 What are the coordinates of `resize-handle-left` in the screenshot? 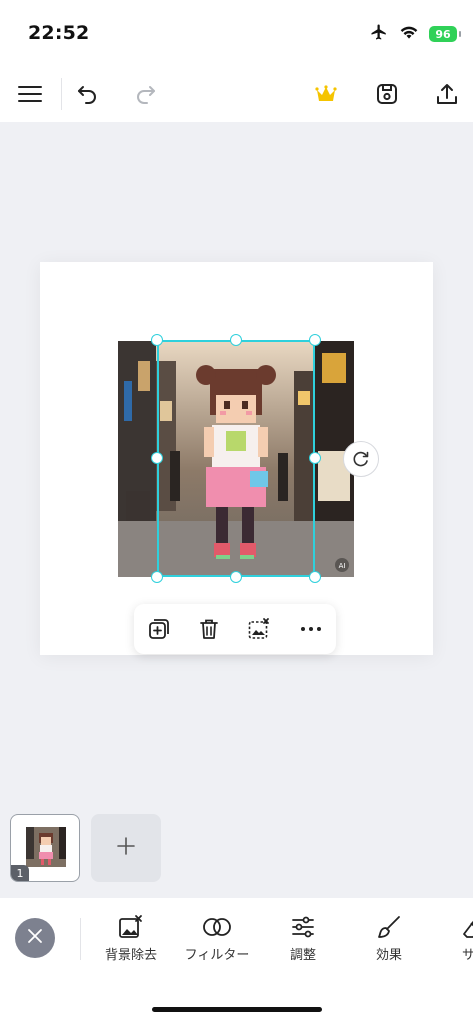 It's located at (157, 458).